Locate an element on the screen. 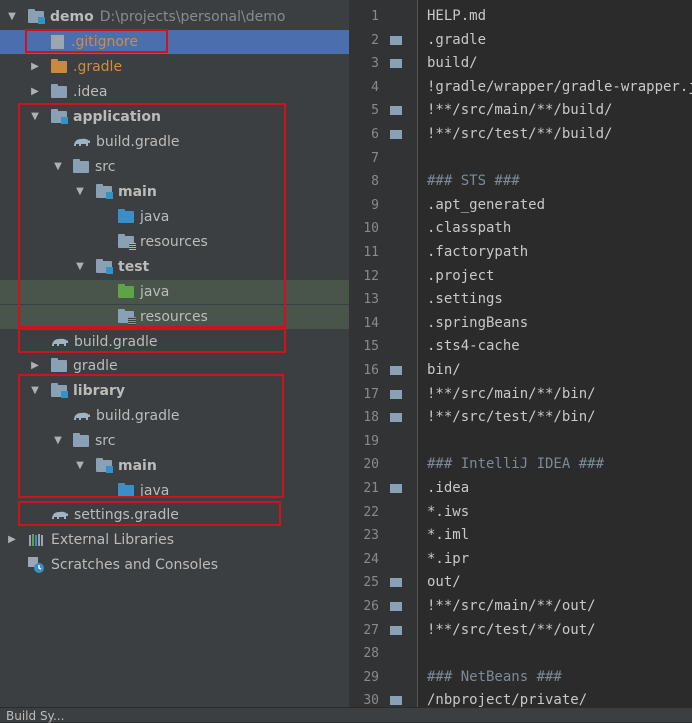 The image size is (692, 723). tree-item-app-main-resources: resources is located at coordinates (174, 242).